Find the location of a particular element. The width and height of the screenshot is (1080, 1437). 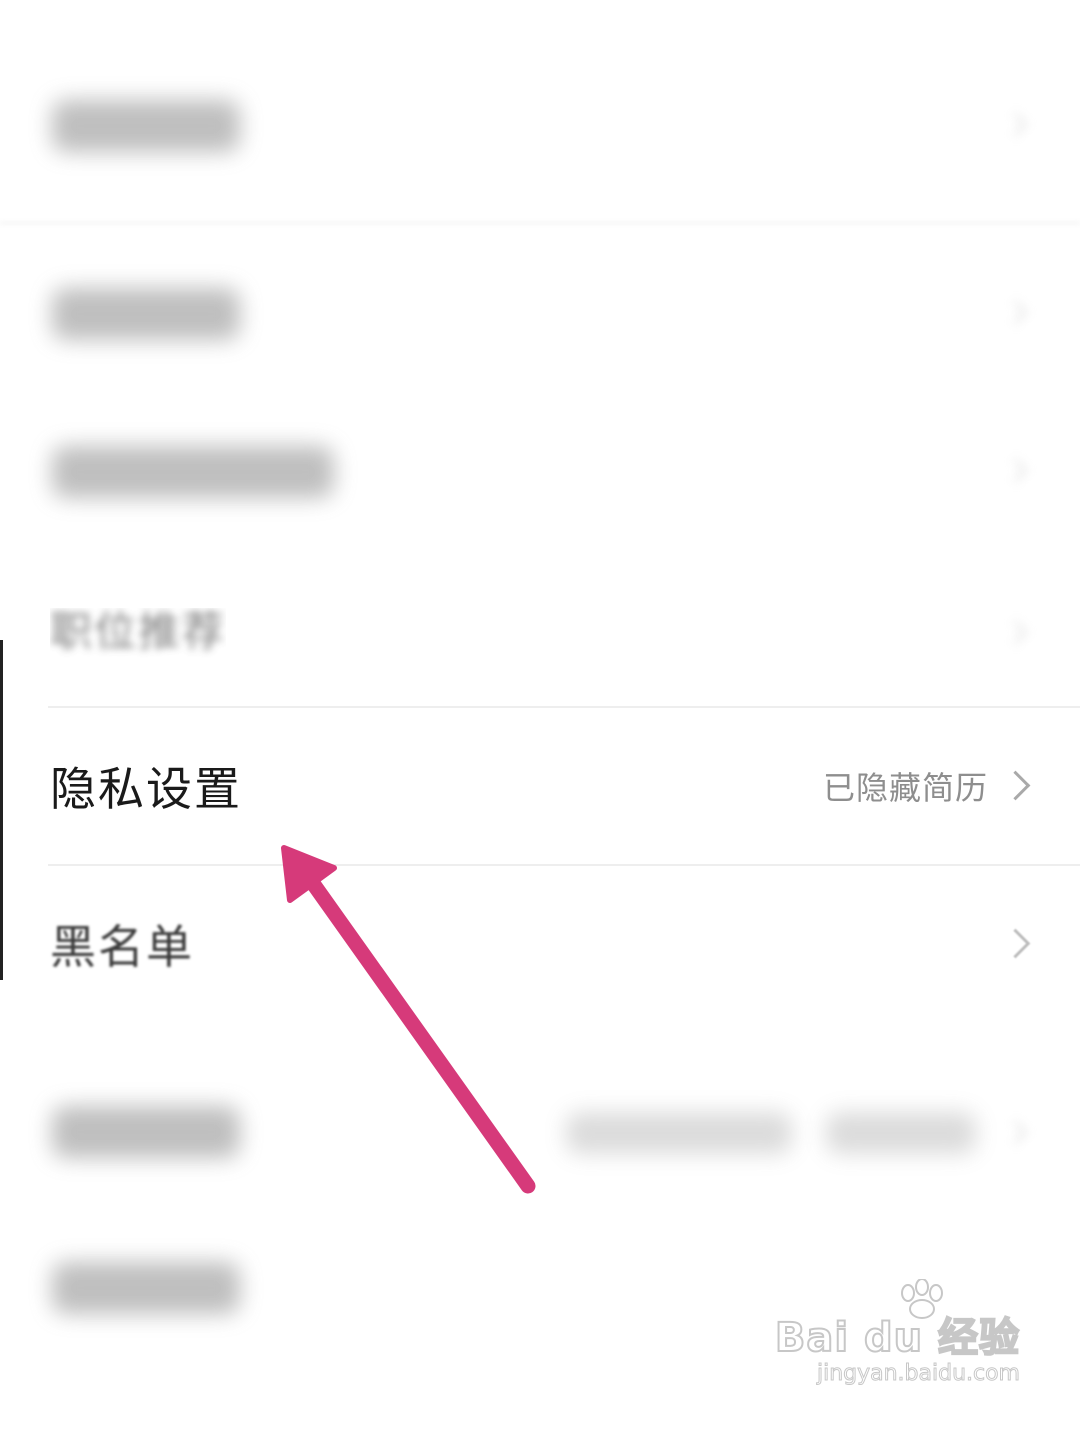

baidu-jingyan-watermark: Bai du 经验 jingyan.baidu.com is located at coordinates (897, 1347).